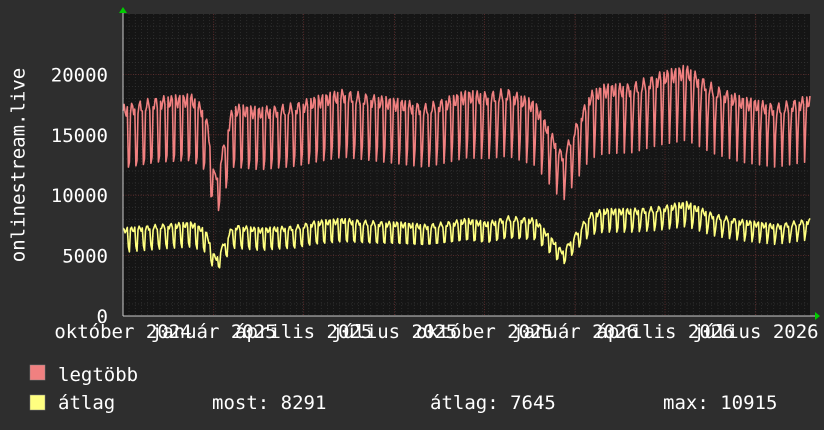  What do you see at coordinates (83, 389) in the screenshot?
I see `legend: legtöbb átlag` at bounding box center [83, 389].